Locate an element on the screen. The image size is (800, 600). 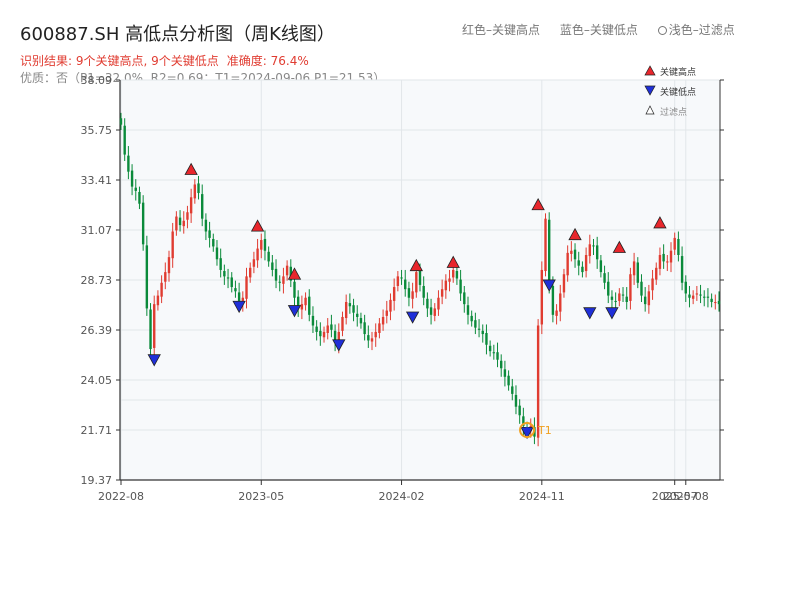
y-tick-label: 26.39 is located at coordinates (97, 330).